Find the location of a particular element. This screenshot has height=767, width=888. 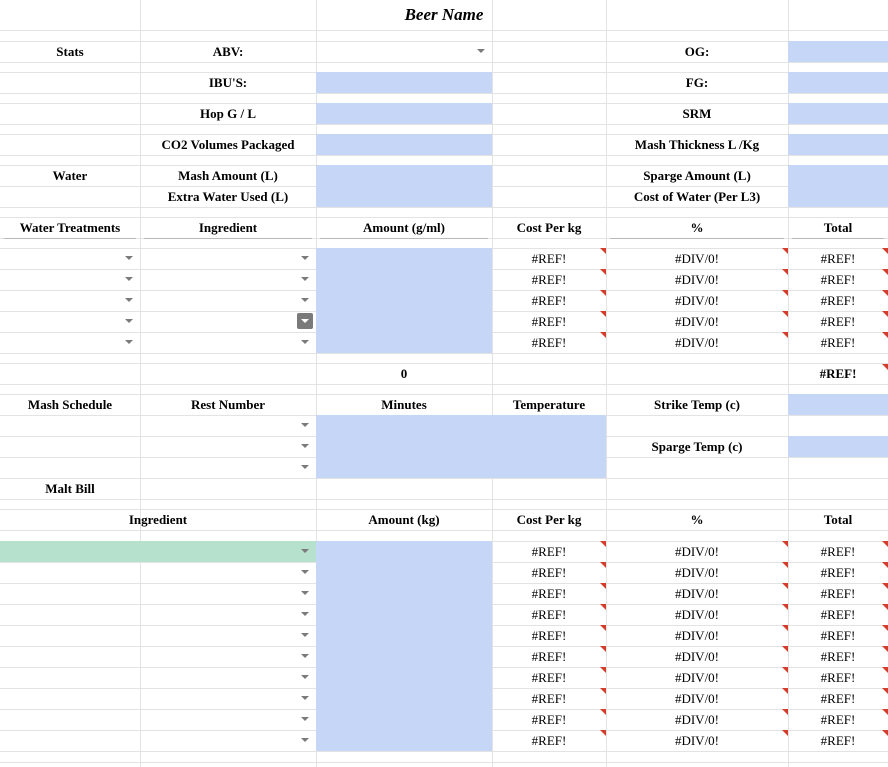

sparge-amount-input is located at coordinates (838, 175).